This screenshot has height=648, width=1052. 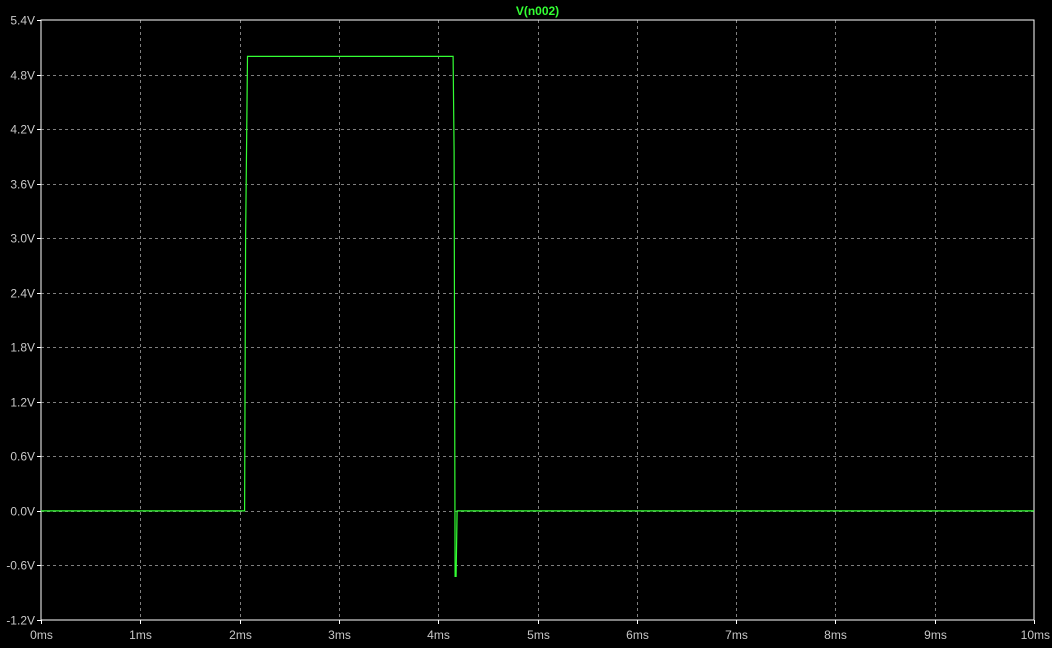 I want to click on y-tick-label-3: 3.6V, so click(x=22, y=185).